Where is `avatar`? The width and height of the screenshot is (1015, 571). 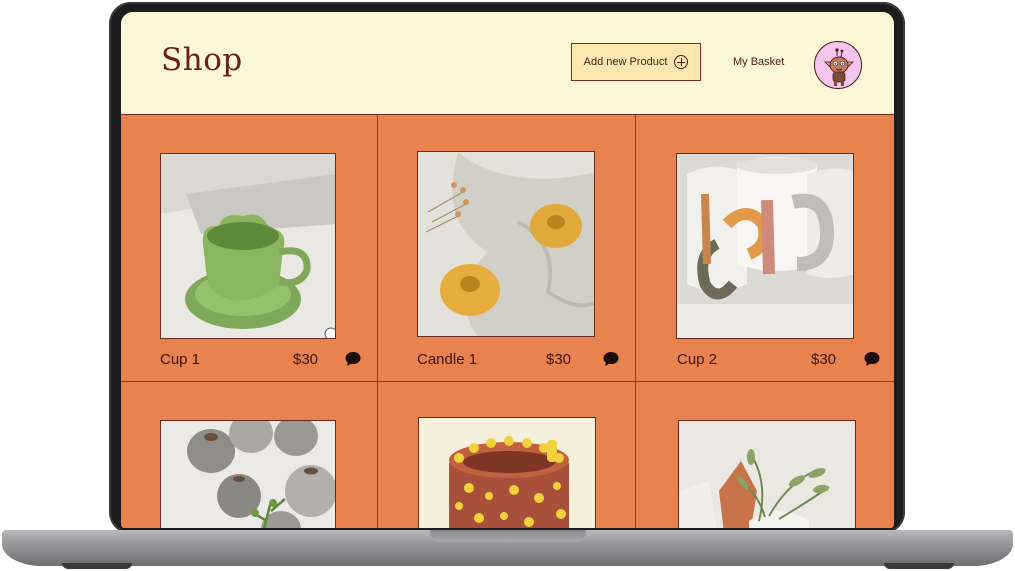
avatar is located at coordinates (838, 65).